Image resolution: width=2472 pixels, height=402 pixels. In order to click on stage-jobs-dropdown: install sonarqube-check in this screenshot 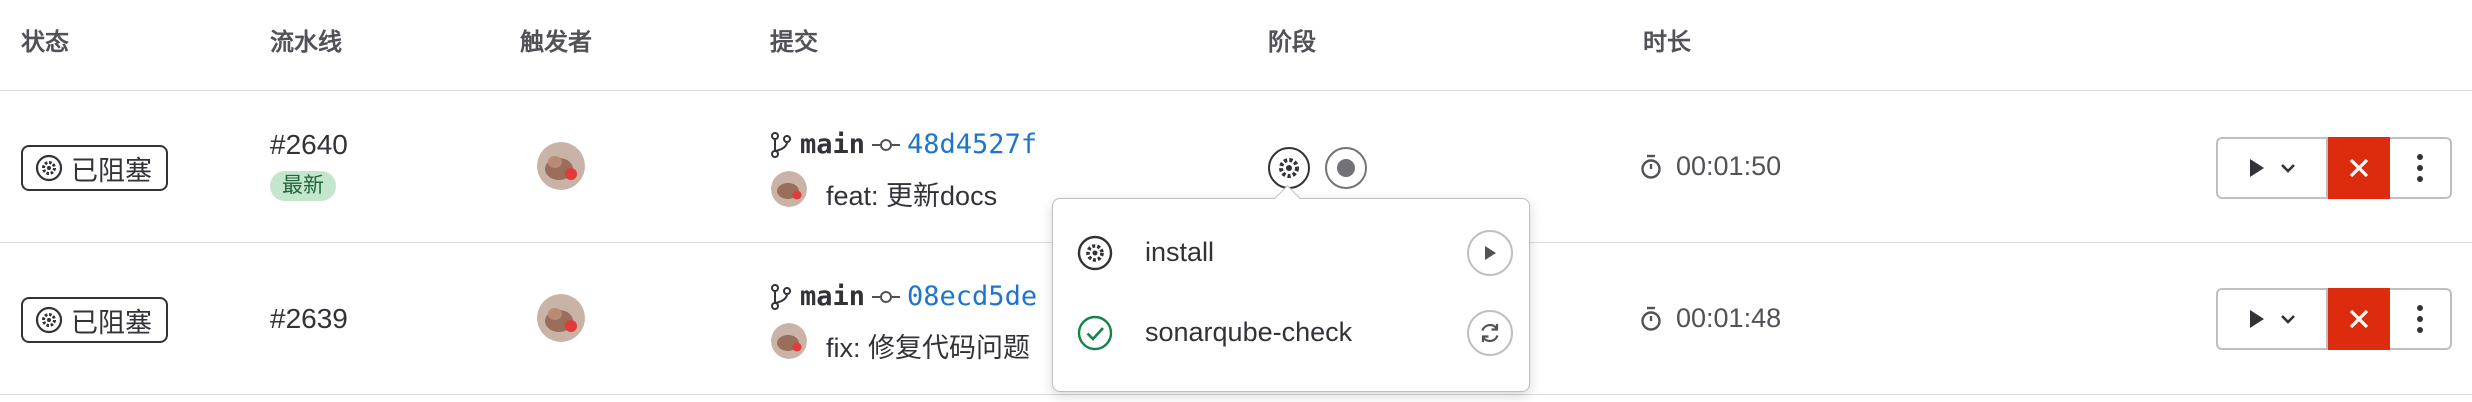, I will do `click(1291, 288)`.